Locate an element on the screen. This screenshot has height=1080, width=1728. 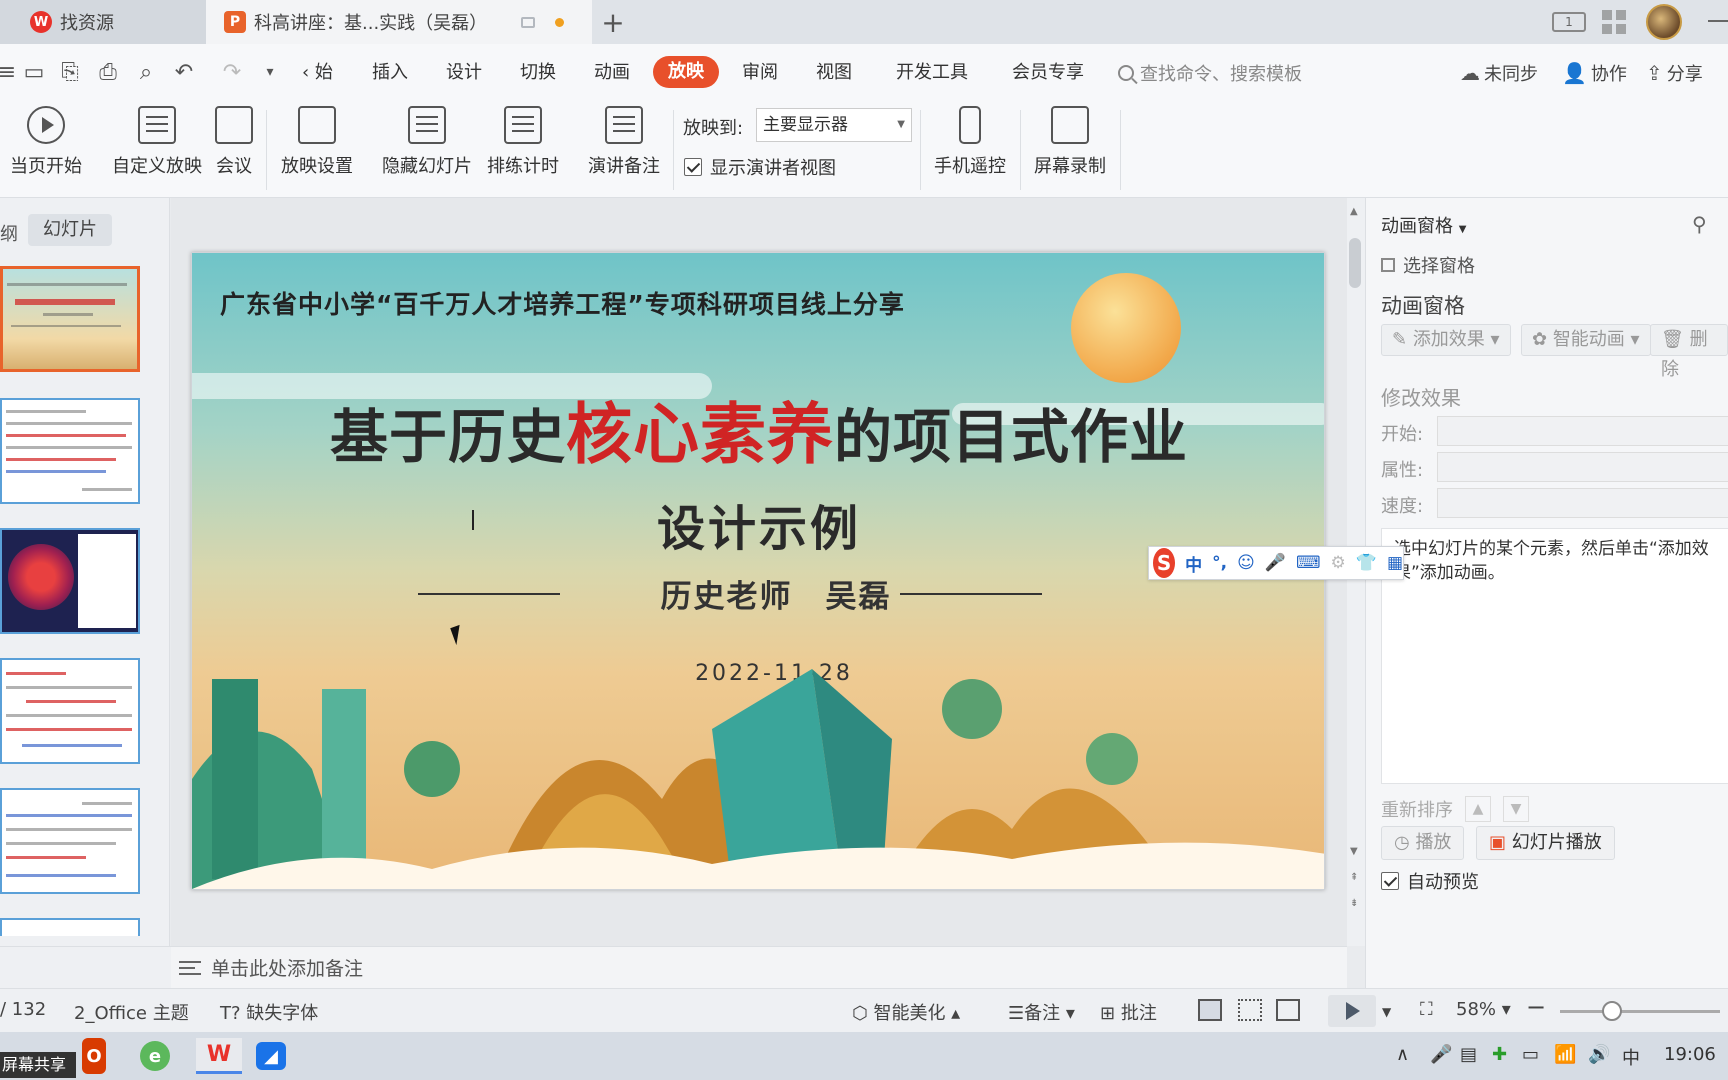
avatar is located at coordinates (1664, 22).